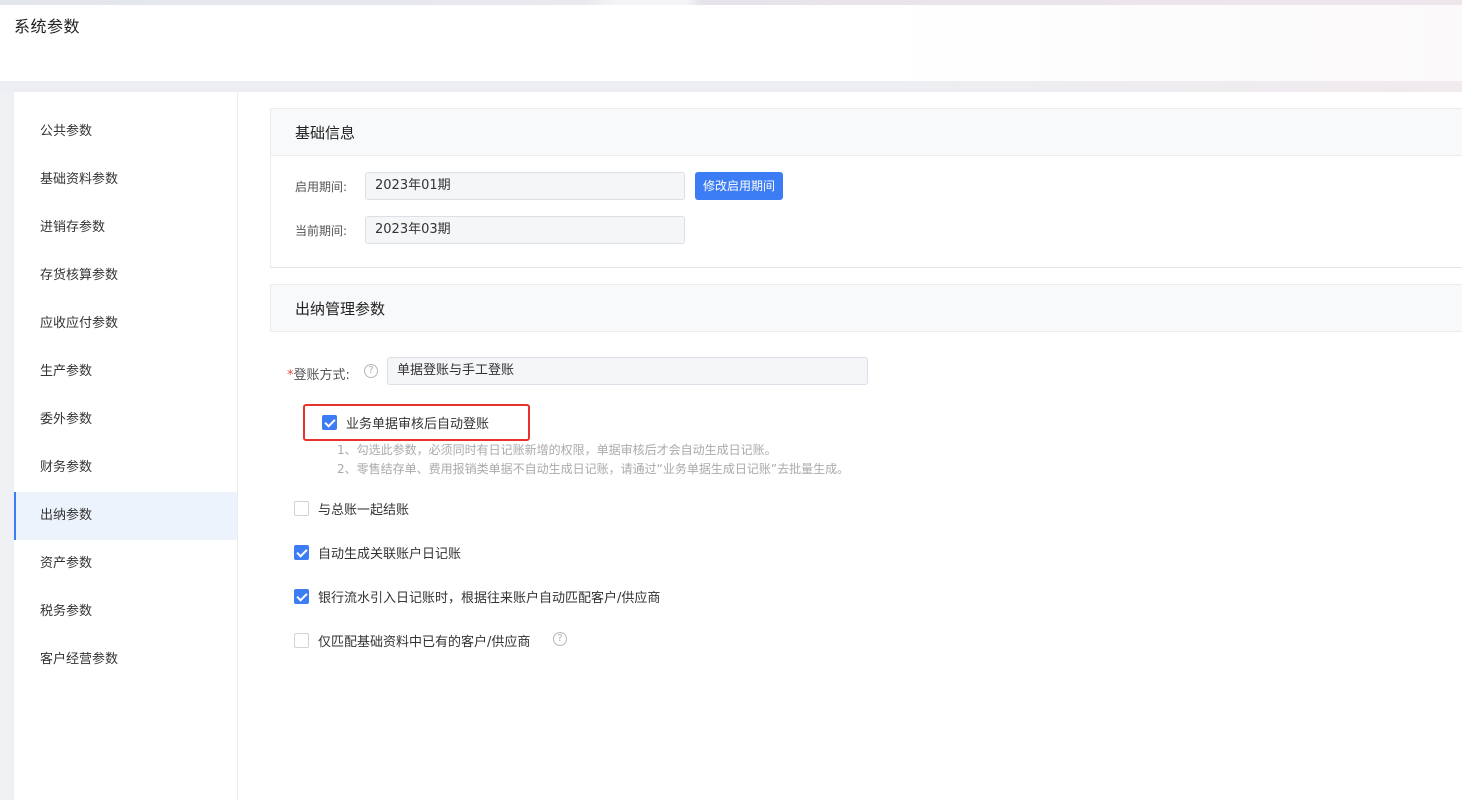  What do you see at coordinates (390, 554) in the screenshot?
I see `auto-linked-journal-label: 自动生成关联账户日记账` at bounding box center [390, 554].